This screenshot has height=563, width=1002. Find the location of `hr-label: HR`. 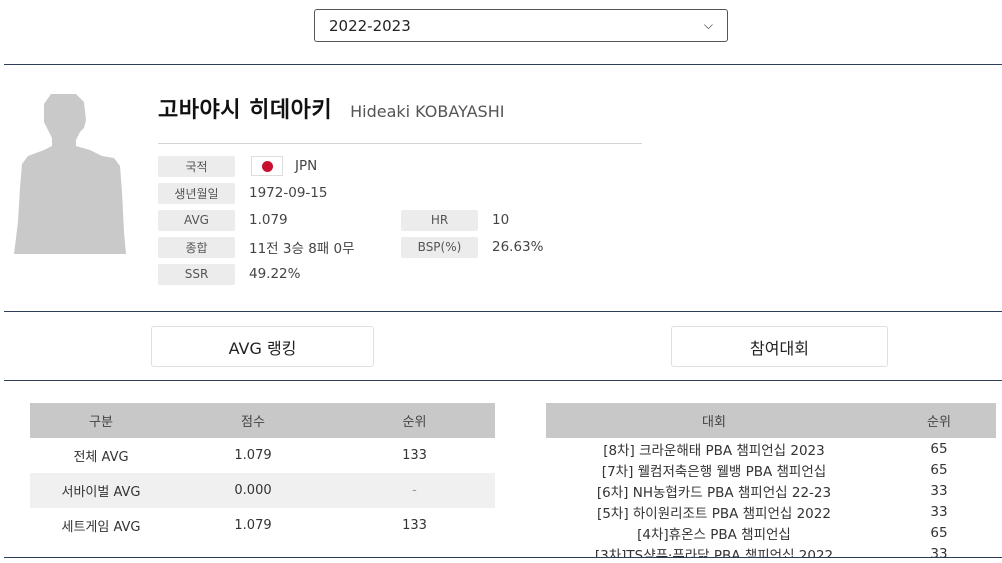

hr-label: HR is located at coordinates (439, 220).